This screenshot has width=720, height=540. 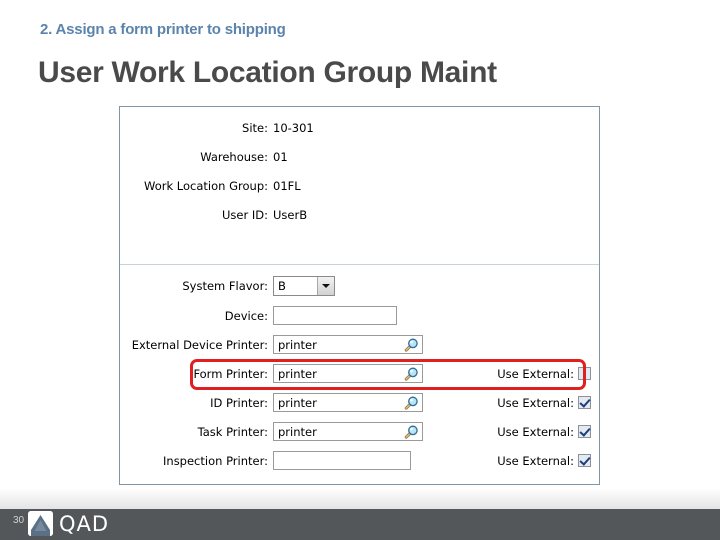 What do you see at coordinates (584, 373) in the screenshot?
I see `form-printer-use-external-checkbox` at bounding box center [584, 373].